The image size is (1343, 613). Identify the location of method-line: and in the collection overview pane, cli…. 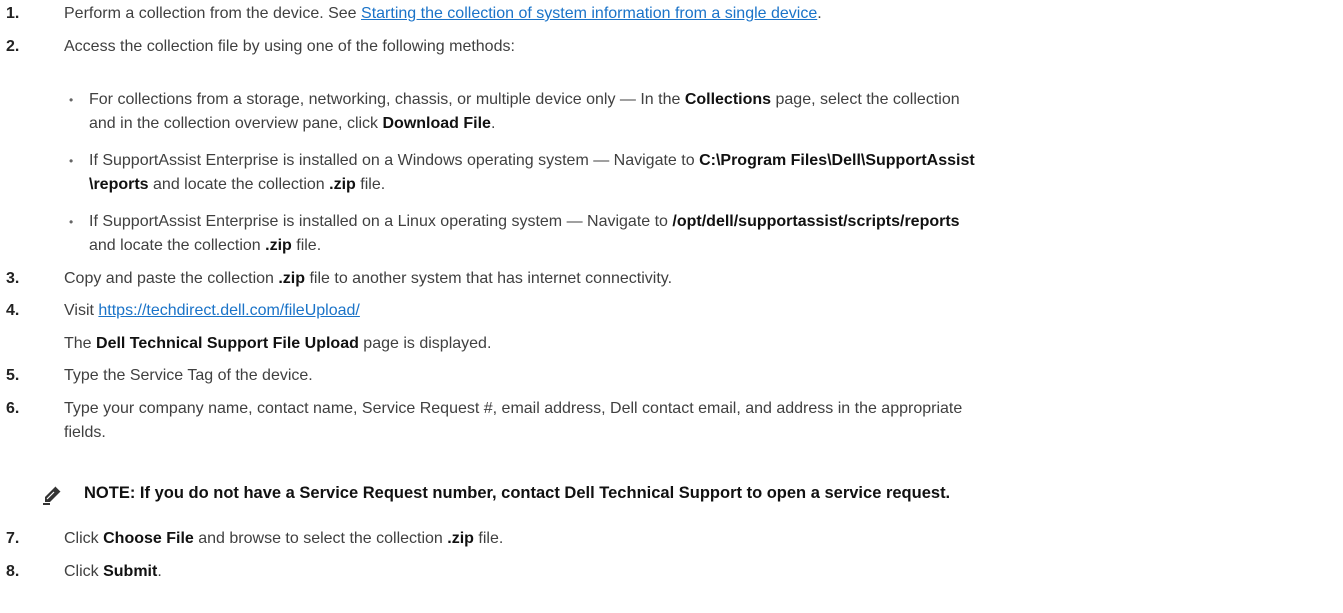
(713, 124).